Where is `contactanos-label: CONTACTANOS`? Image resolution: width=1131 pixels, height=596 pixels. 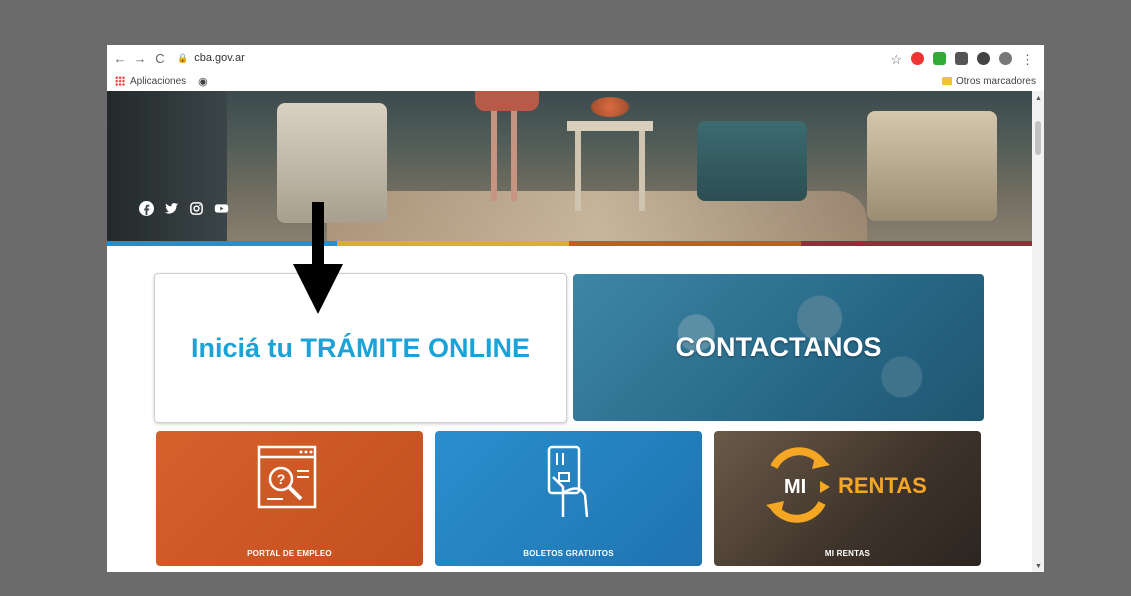
contactanos-label: CONTACTANOS is located at coordinates (778, 347).